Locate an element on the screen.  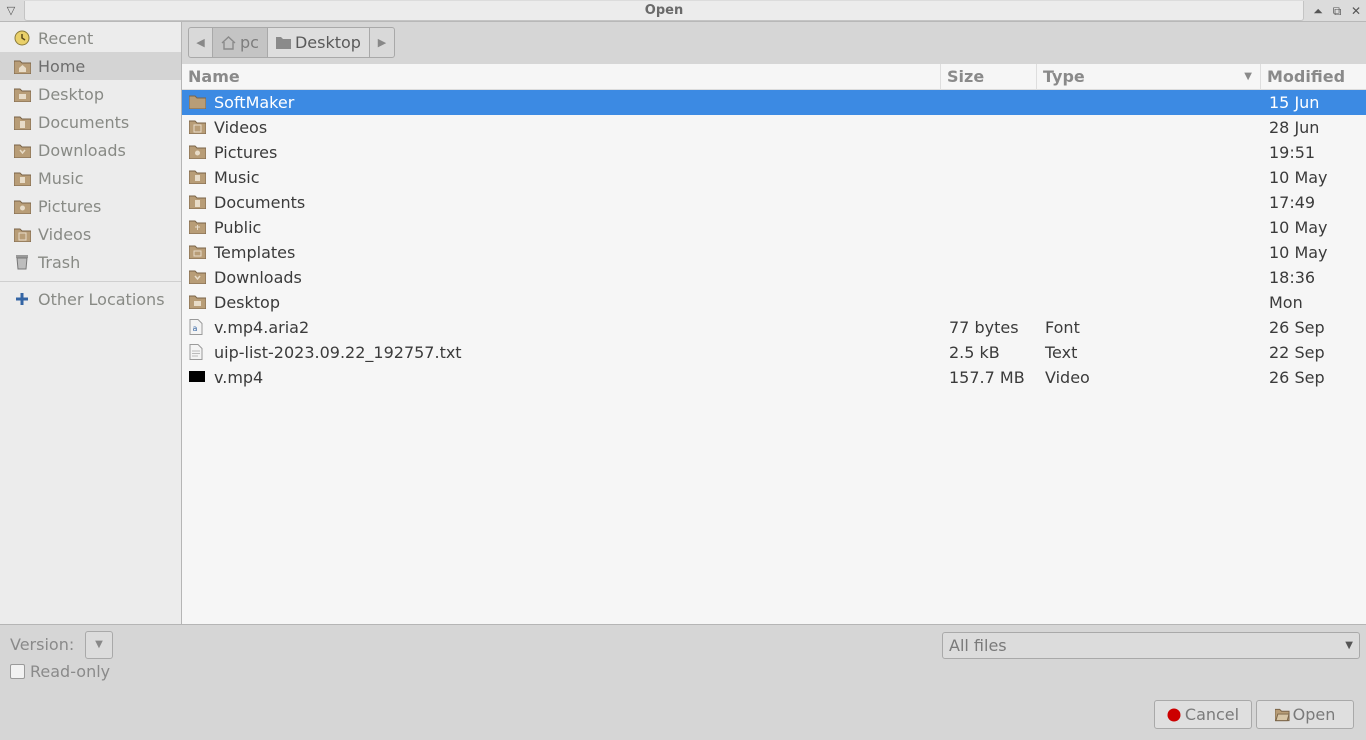
maximize-icon: ⧉ is located at coordinates (1337, 11).